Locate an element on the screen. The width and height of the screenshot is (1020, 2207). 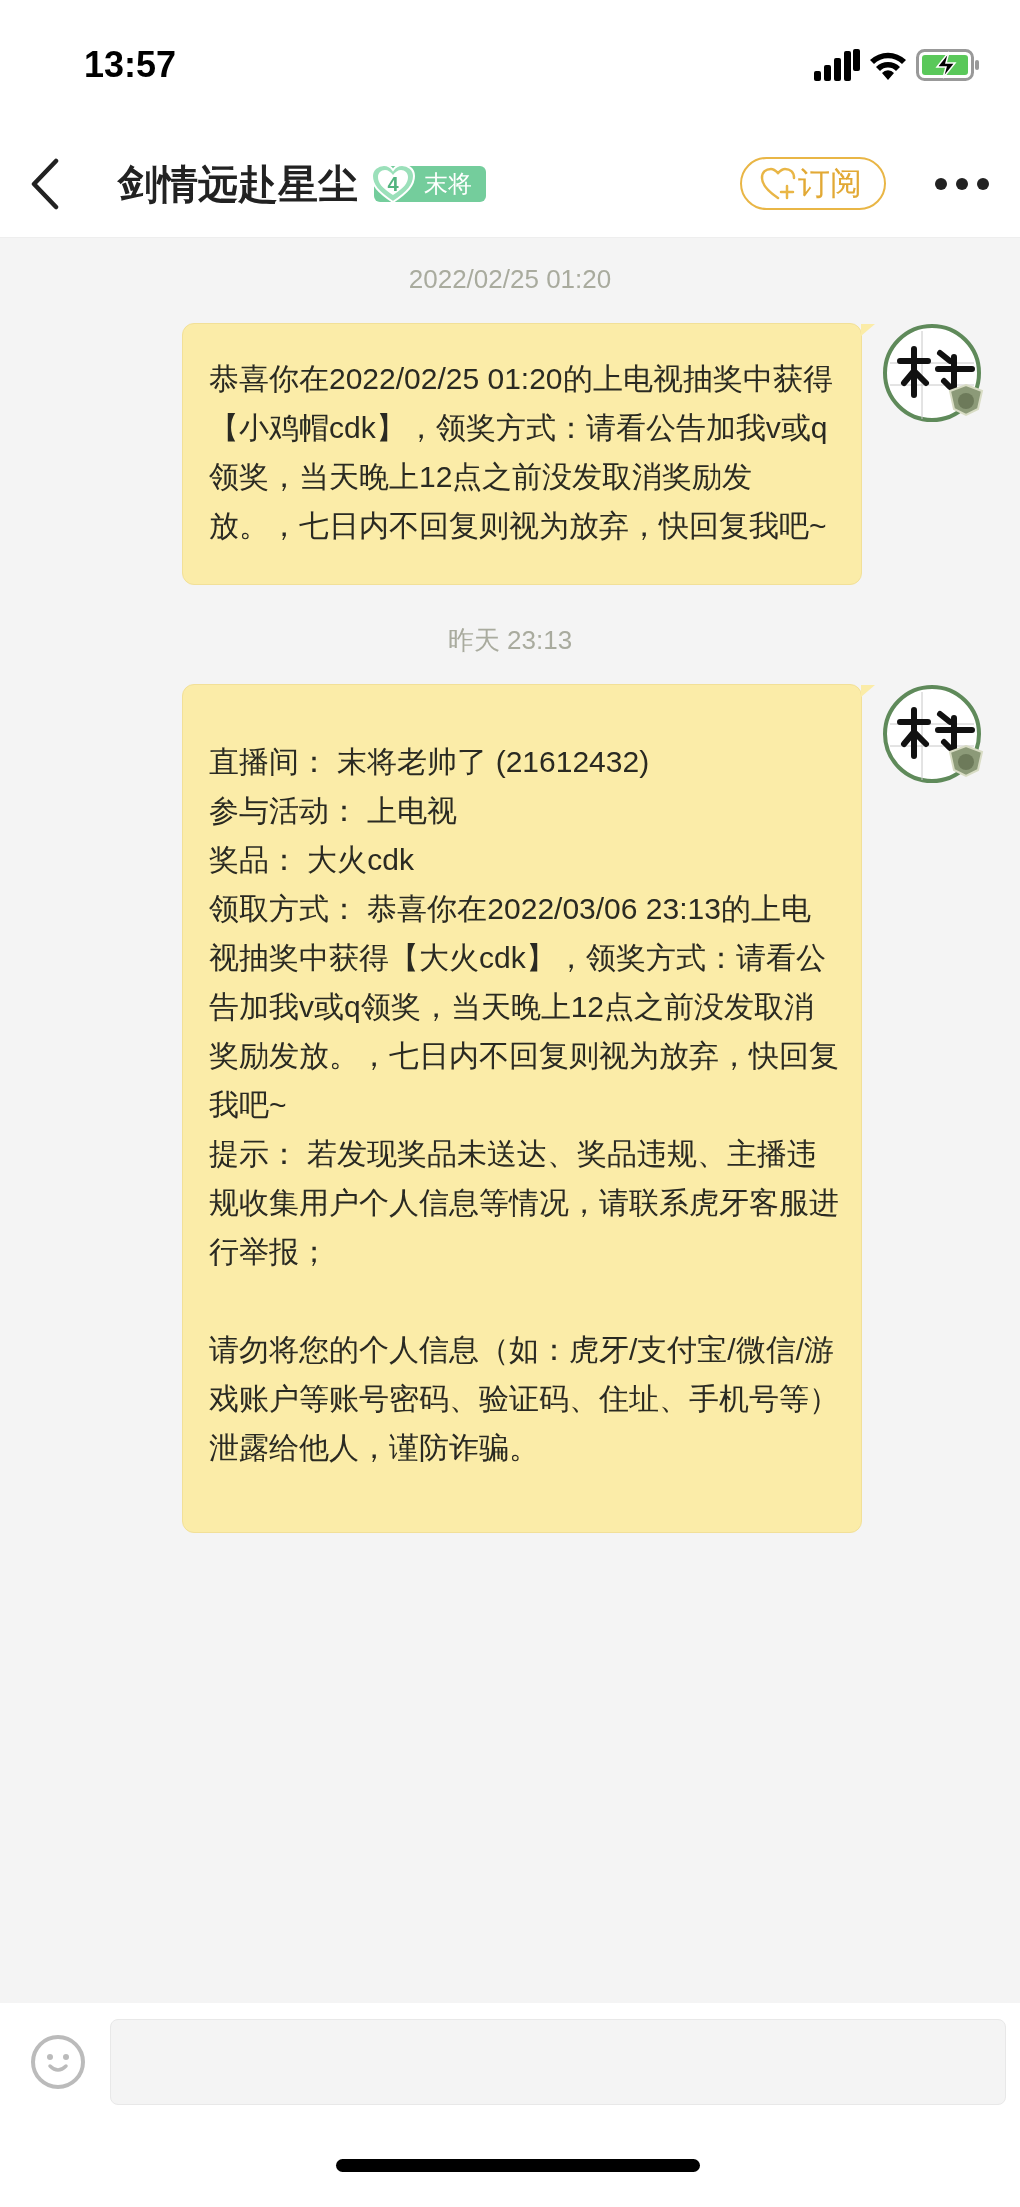
message-text: 提示： 若发现奖品未送达、奖品违规、主播违规收集用户个人信息等情况，请联系虎牙客服进行举报； is located at coordinates (524, 1203).